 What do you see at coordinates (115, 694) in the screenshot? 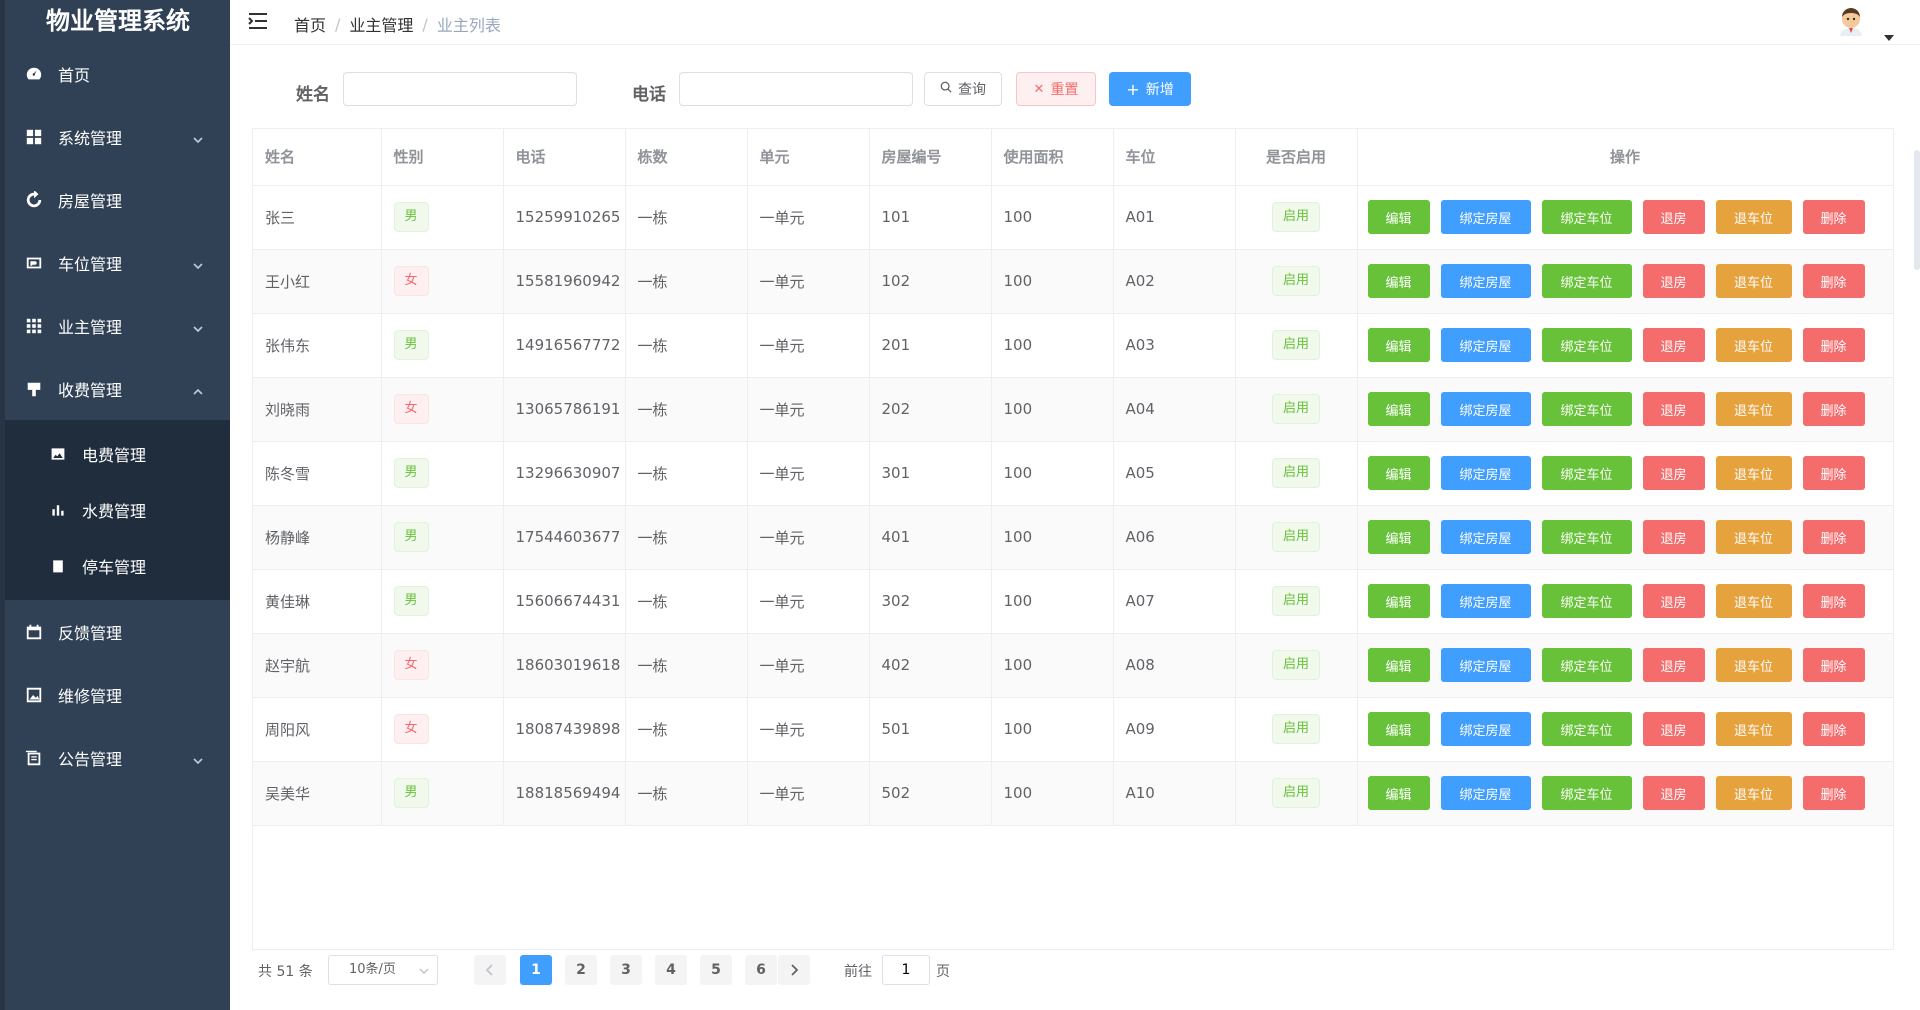
I see `sidebar-item-repair: 维修管理` at bounding box center [115, 694].